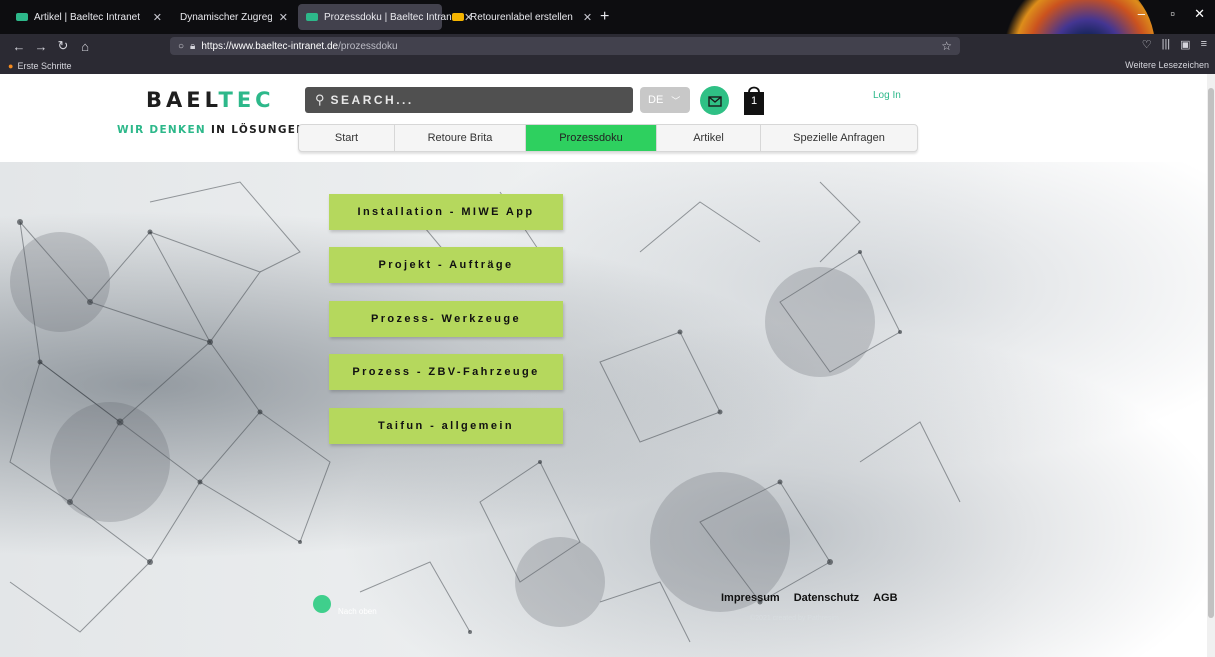 This screenshot has width=1215, height=657. Describe the element at coordinates (656, 100) in the screenshot. I see `language-value: DE` at that location.